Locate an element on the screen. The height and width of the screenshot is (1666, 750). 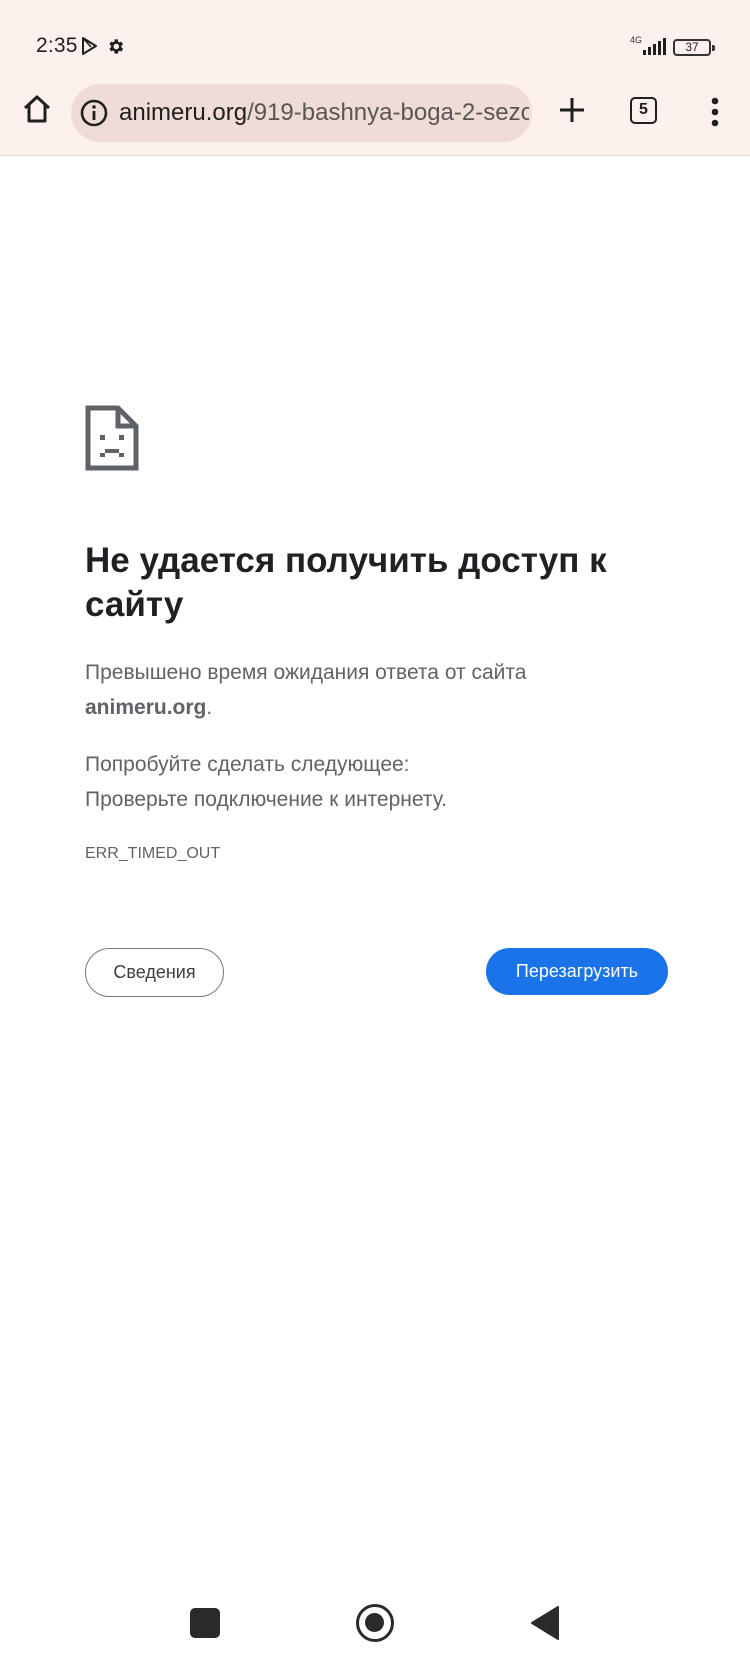
url-text: animeru.org/919-bashnya-boga-2-sezon is located at coordinates (324, 113).